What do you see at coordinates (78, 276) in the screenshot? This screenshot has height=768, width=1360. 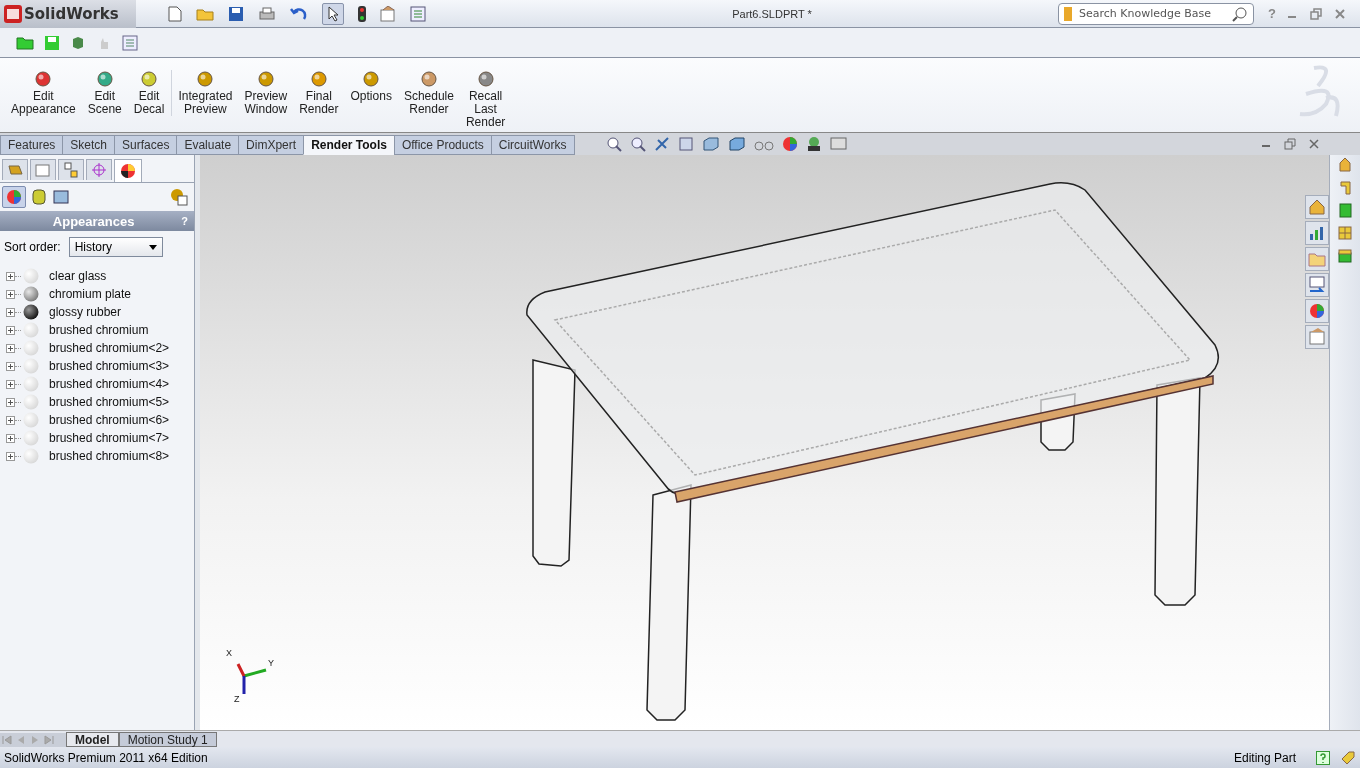 I see `appearance-item: clear glass` at bounding box center [78, 276].